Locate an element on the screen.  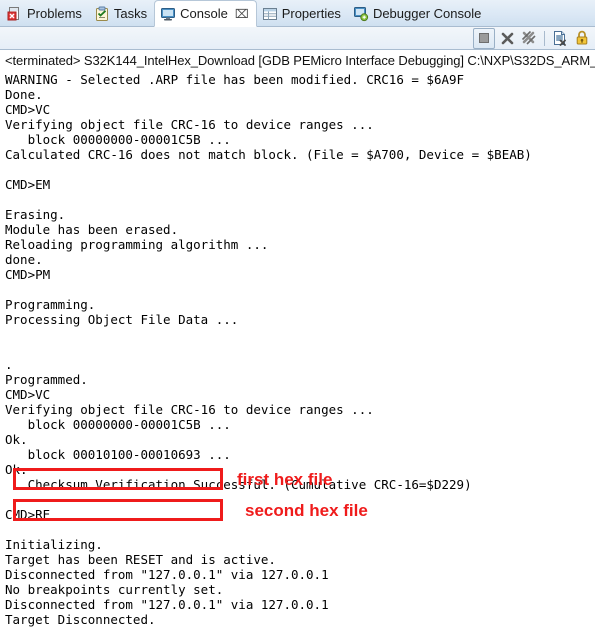
remove-all-terminated-button is located at coordinates (529, 38).